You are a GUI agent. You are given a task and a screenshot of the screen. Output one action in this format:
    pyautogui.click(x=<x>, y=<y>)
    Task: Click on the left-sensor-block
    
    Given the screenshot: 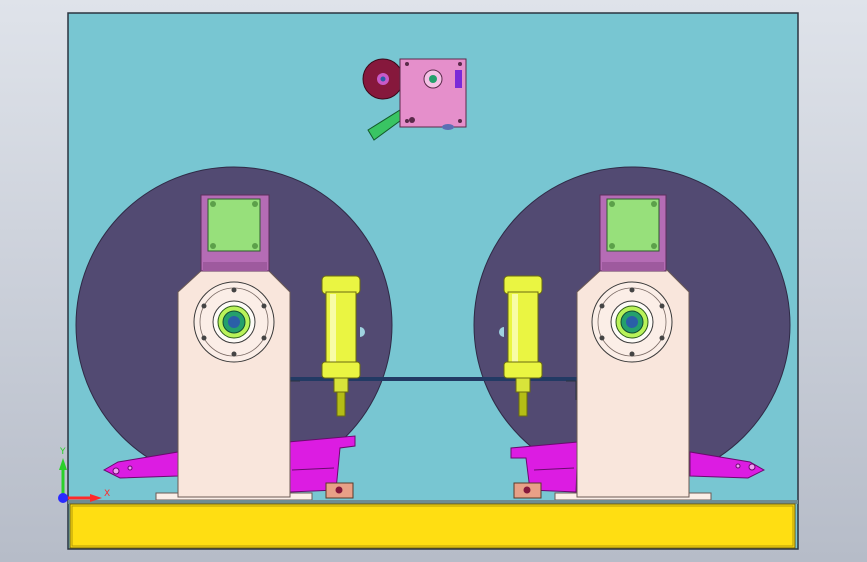 What is the action you would take?
    pyautogui.click(x=339, y=490)
    